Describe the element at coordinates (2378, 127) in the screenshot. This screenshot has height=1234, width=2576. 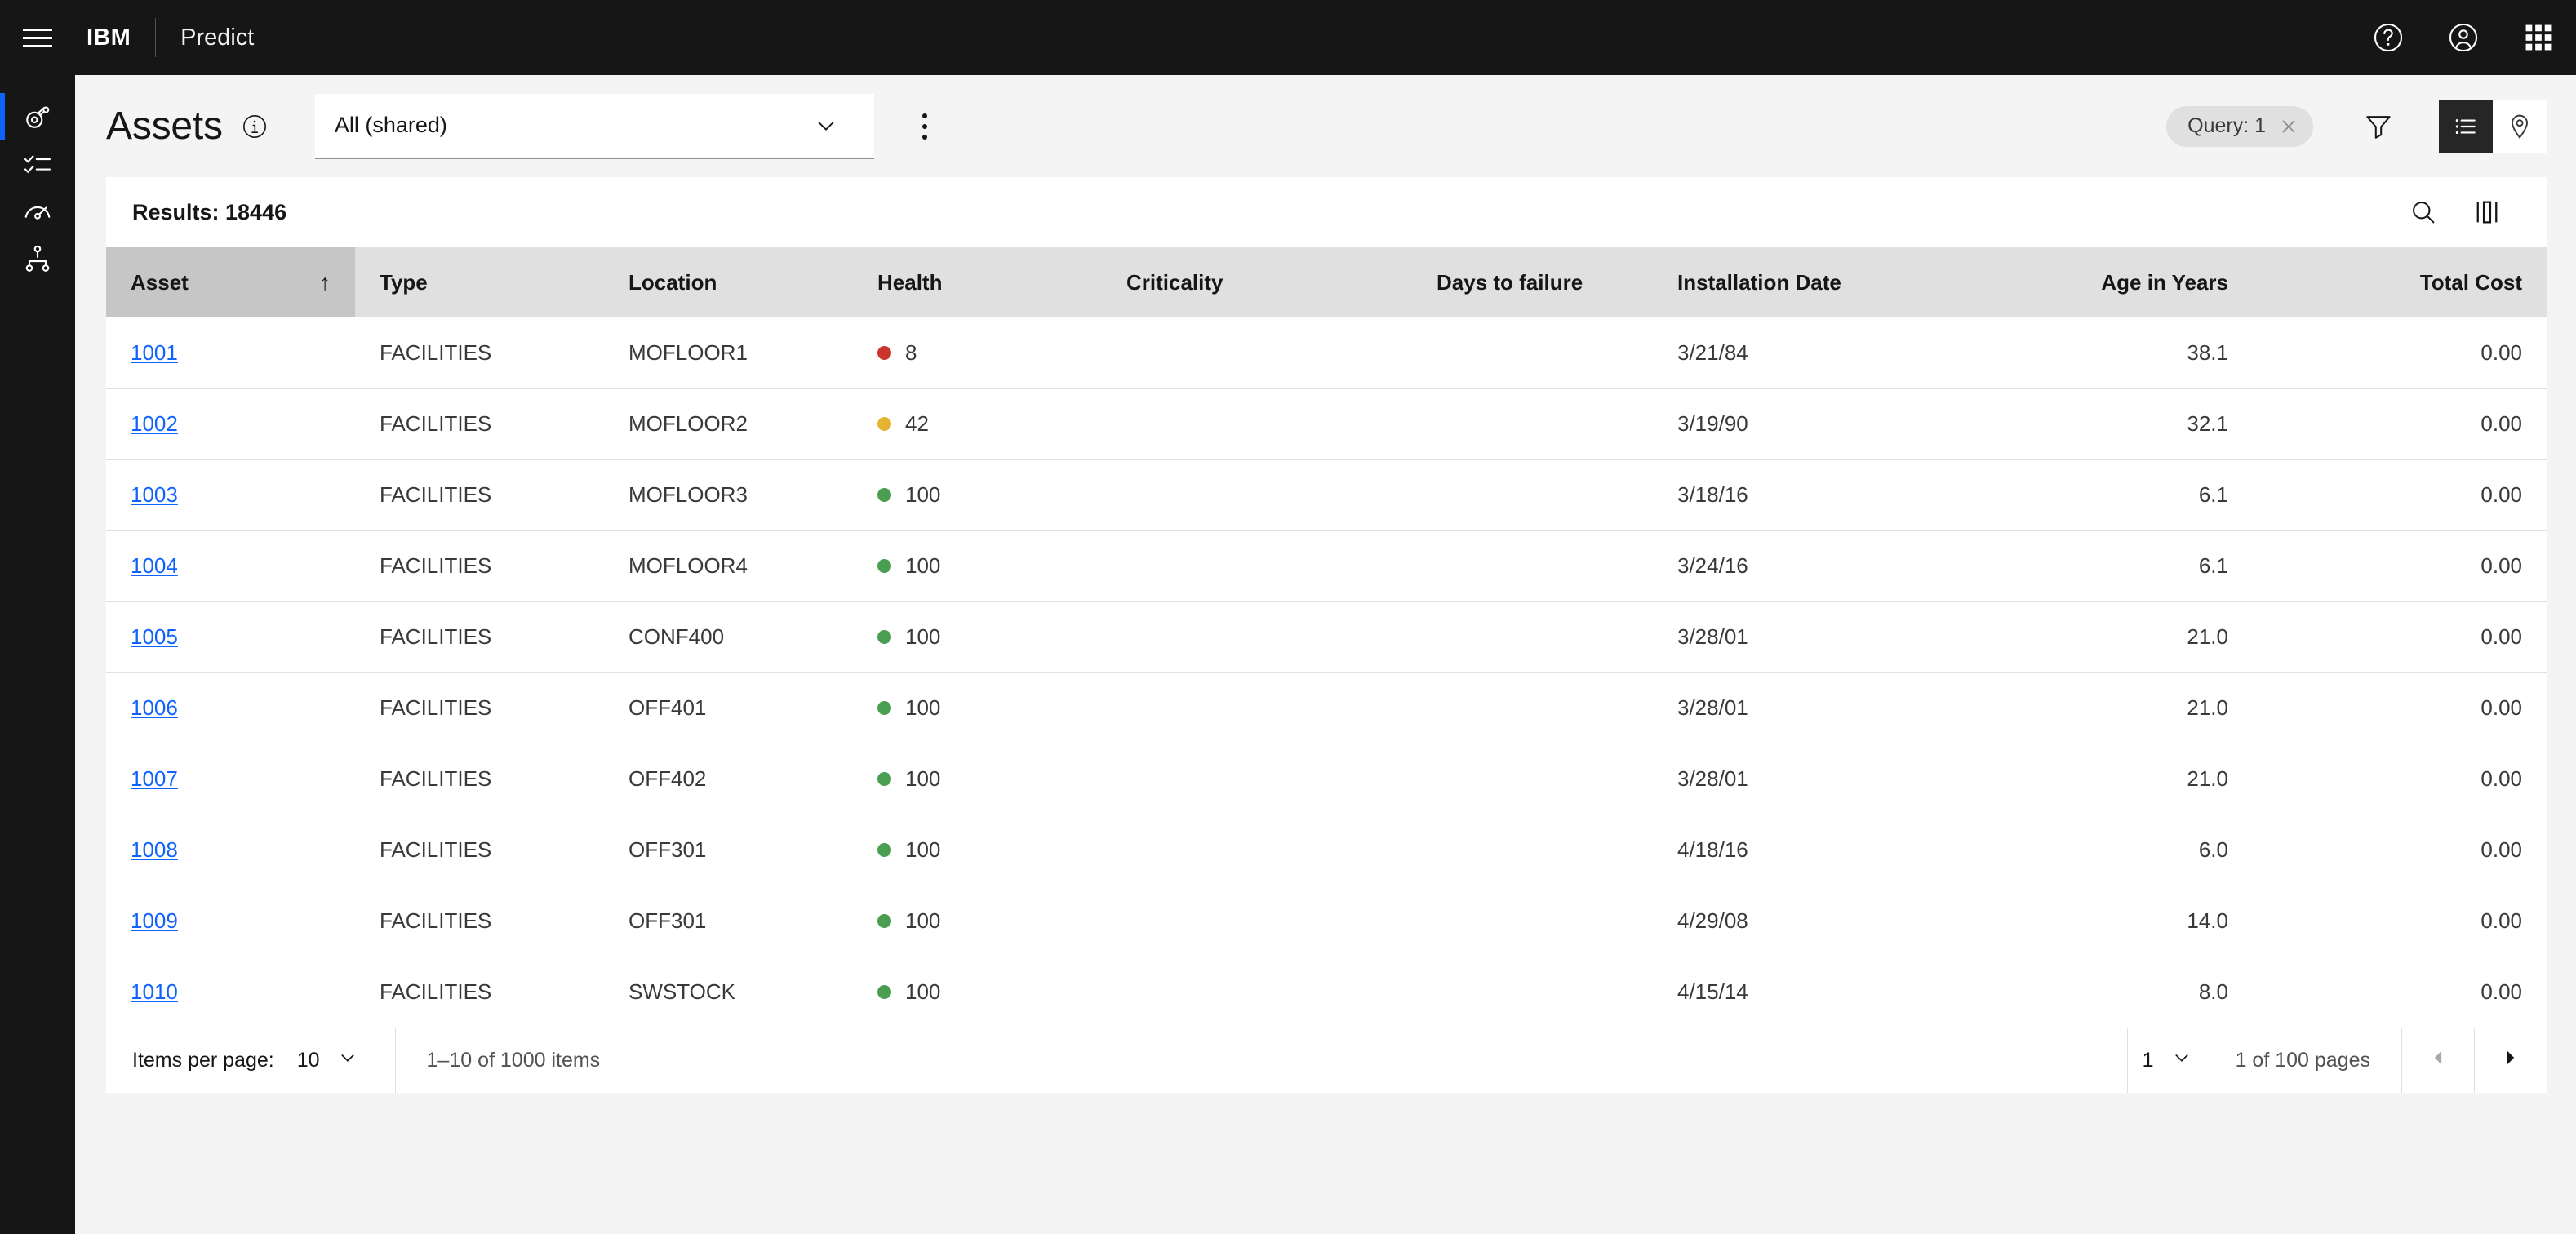
I see `filter-funnel-icon` at that location.